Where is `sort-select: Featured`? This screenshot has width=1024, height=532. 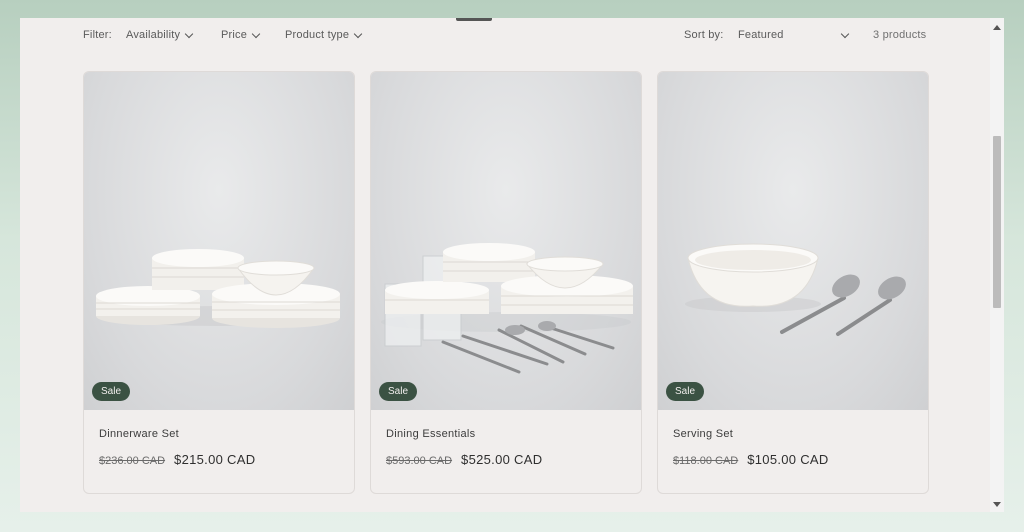 sort-select: Featured is located at coordinates (794, 35).